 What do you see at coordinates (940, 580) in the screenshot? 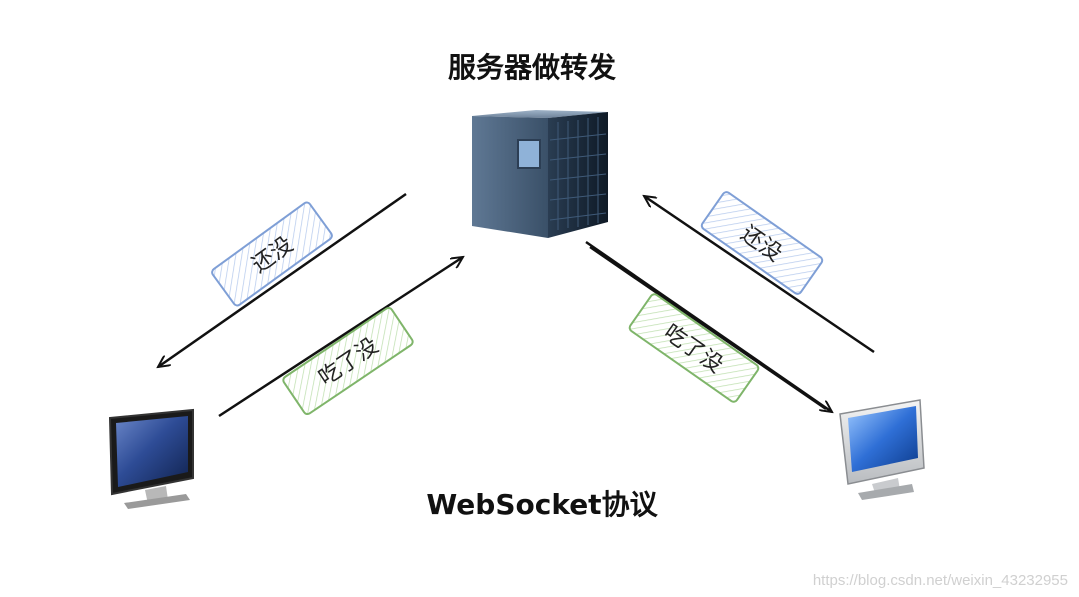
I see `watermark: https://blog.csdn.net/weixin_43232955` at bounding box center [940, 580].